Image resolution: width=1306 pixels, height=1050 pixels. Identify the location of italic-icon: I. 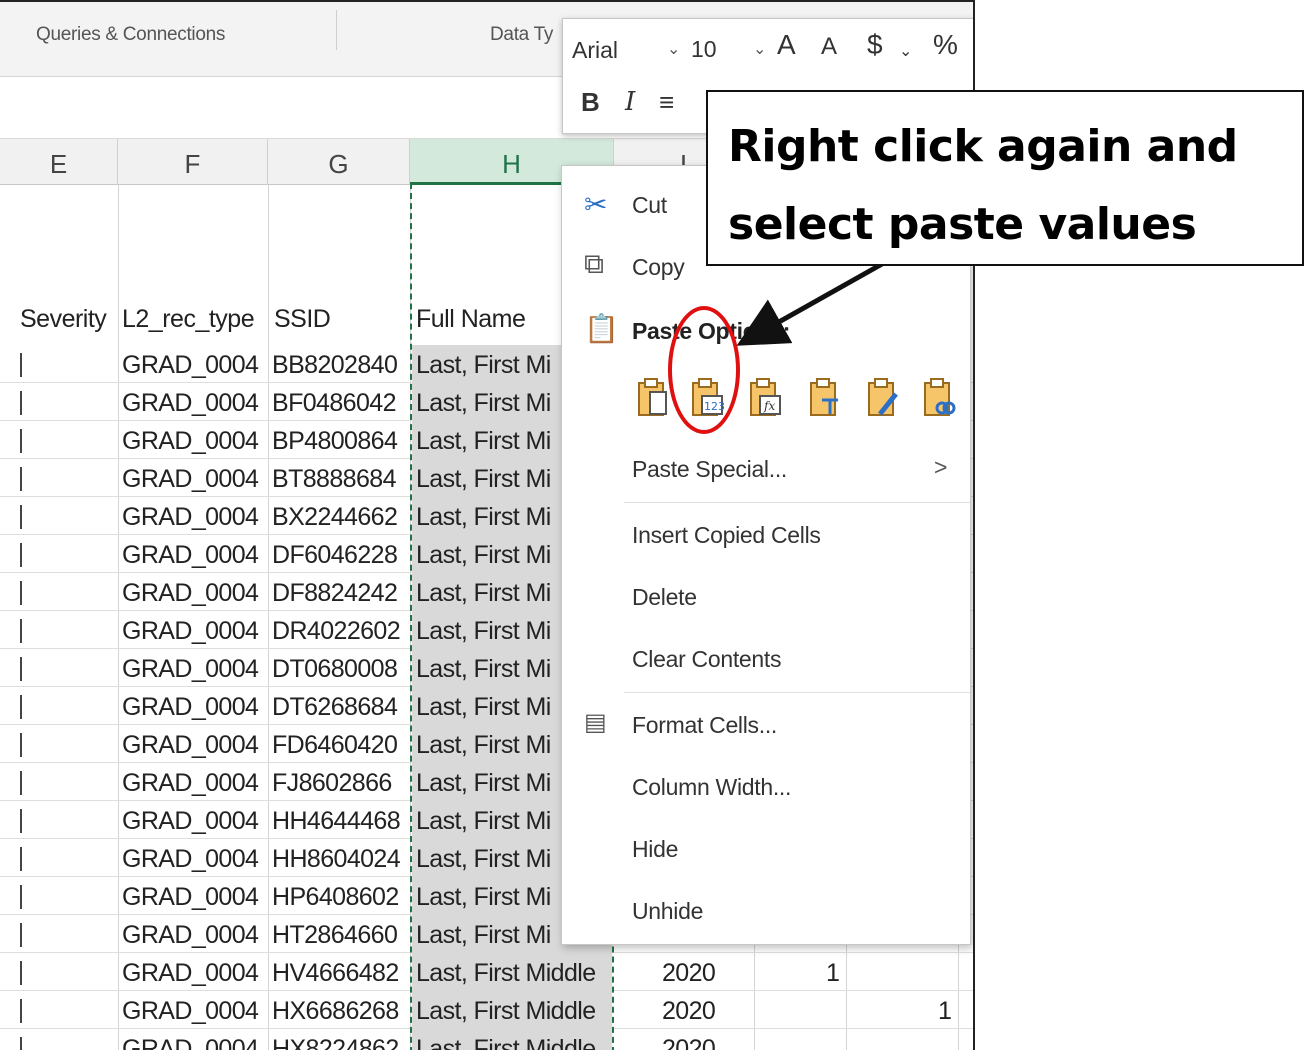
(630, 102).